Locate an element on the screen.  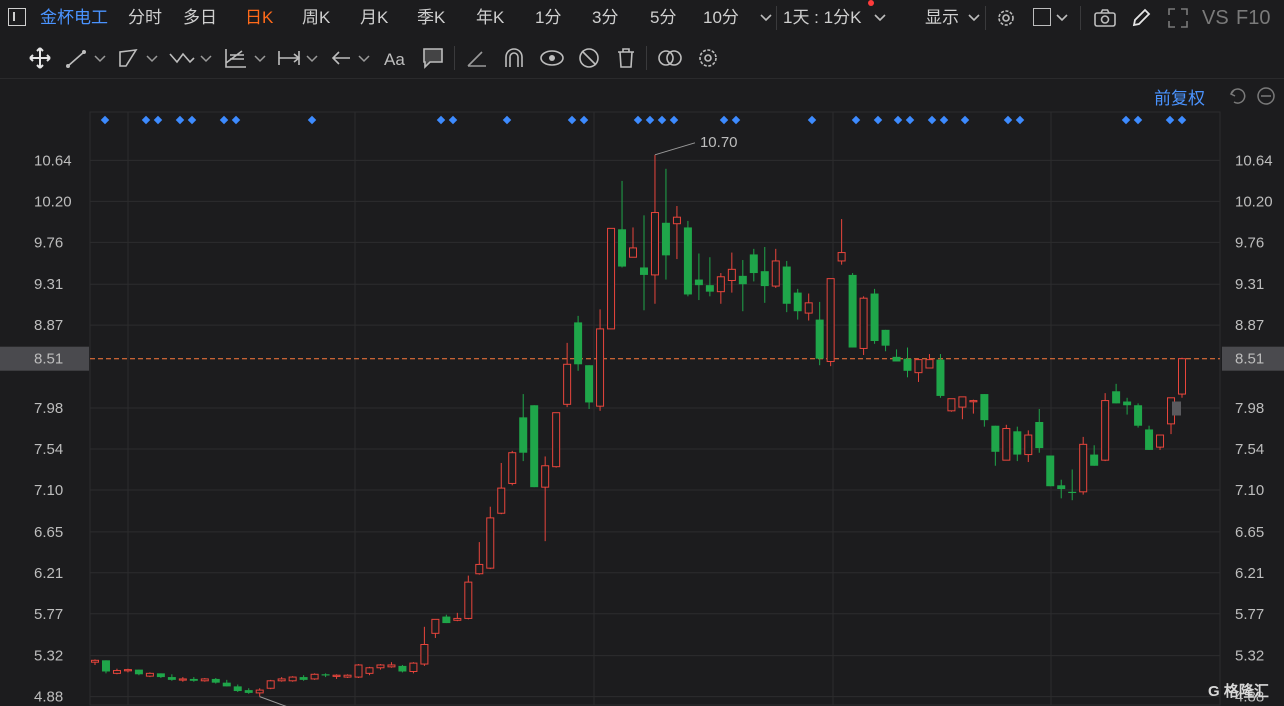
y-tick-left: 7.98 is located at coordinates (48, 408).